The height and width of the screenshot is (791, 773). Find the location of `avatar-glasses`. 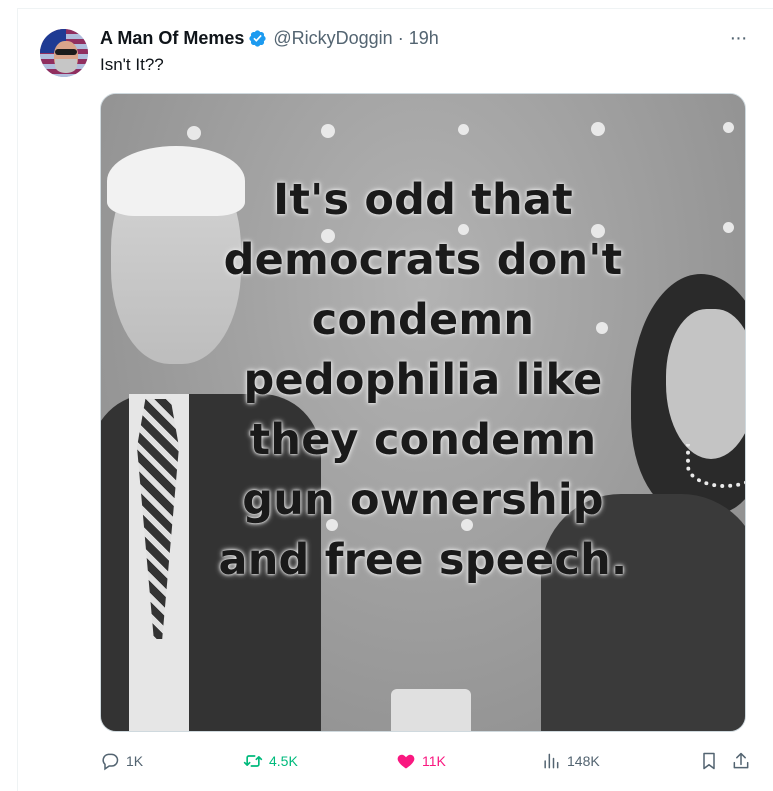

avatar-glasses is located at coordinates (66, 52).